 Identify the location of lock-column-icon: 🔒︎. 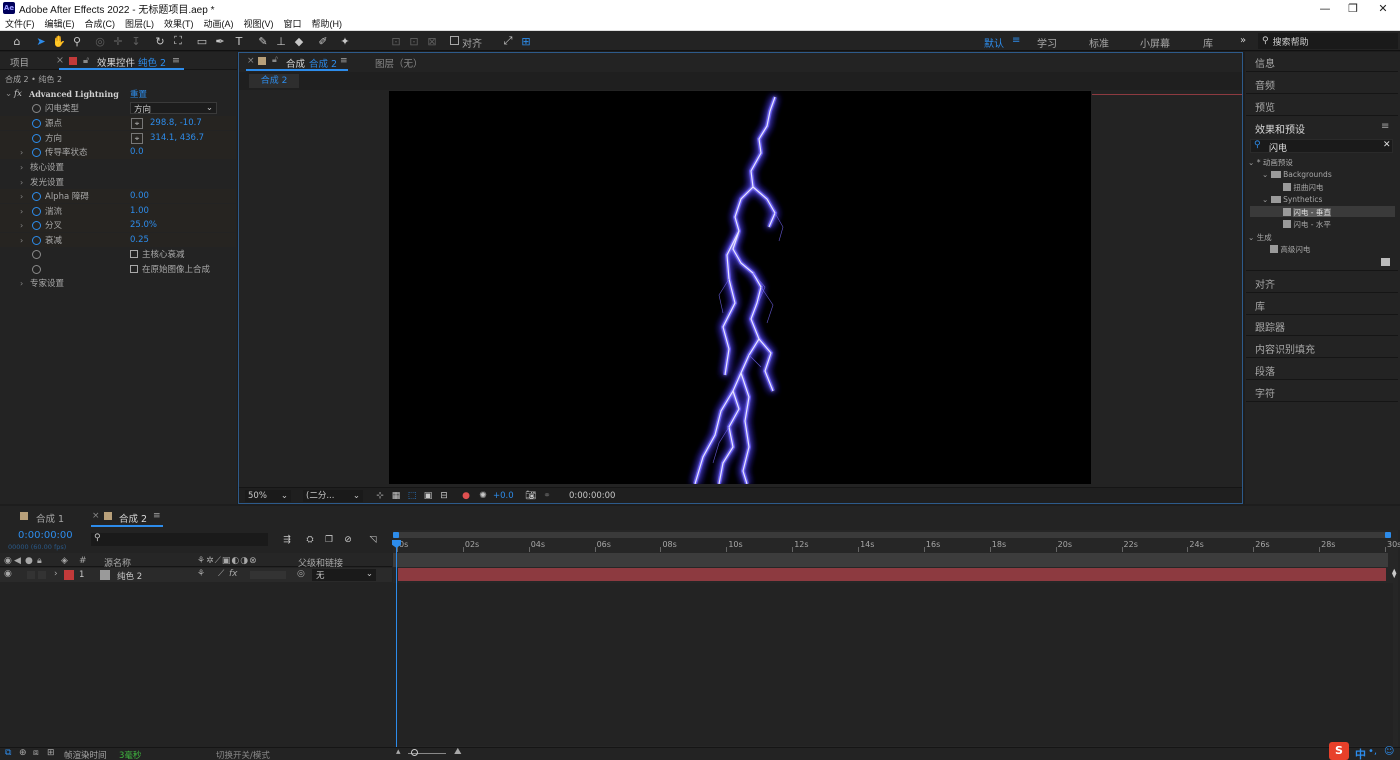
(39, 561).